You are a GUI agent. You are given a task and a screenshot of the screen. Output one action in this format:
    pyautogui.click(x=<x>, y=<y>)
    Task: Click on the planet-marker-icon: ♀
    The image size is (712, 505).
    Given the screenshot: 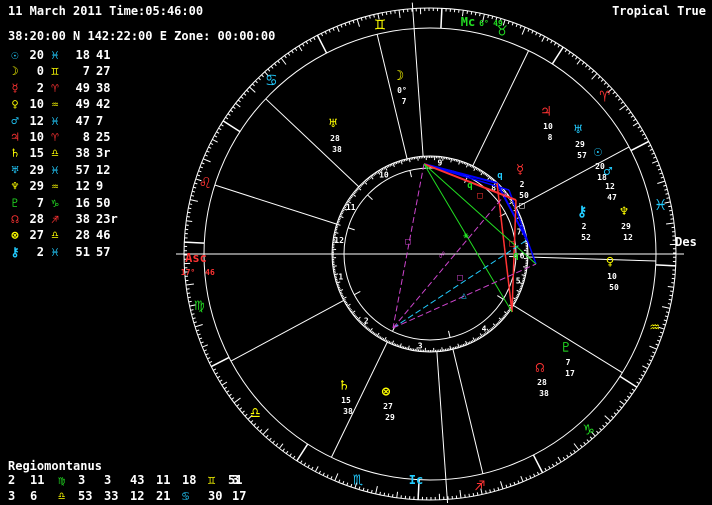 What is the action you would take?
    pyautogui.click(x=610, y=262)
    